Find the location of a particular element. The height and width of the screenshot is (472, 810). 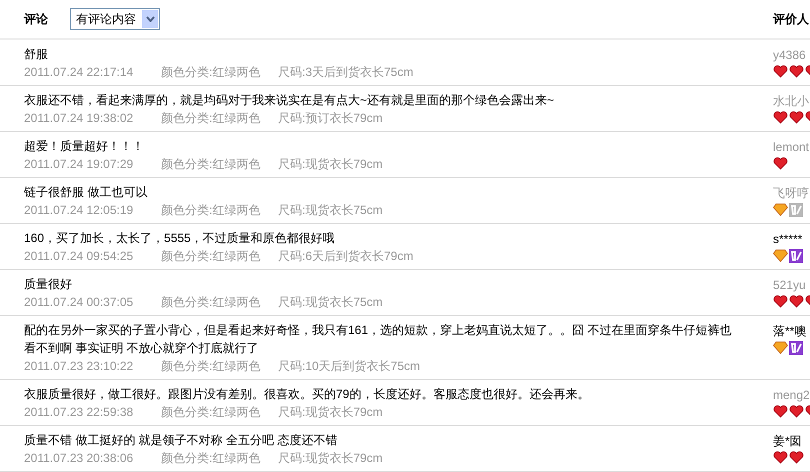

review-date: 2011.07.24 12:05:19 is located at coordinates (79, 210).